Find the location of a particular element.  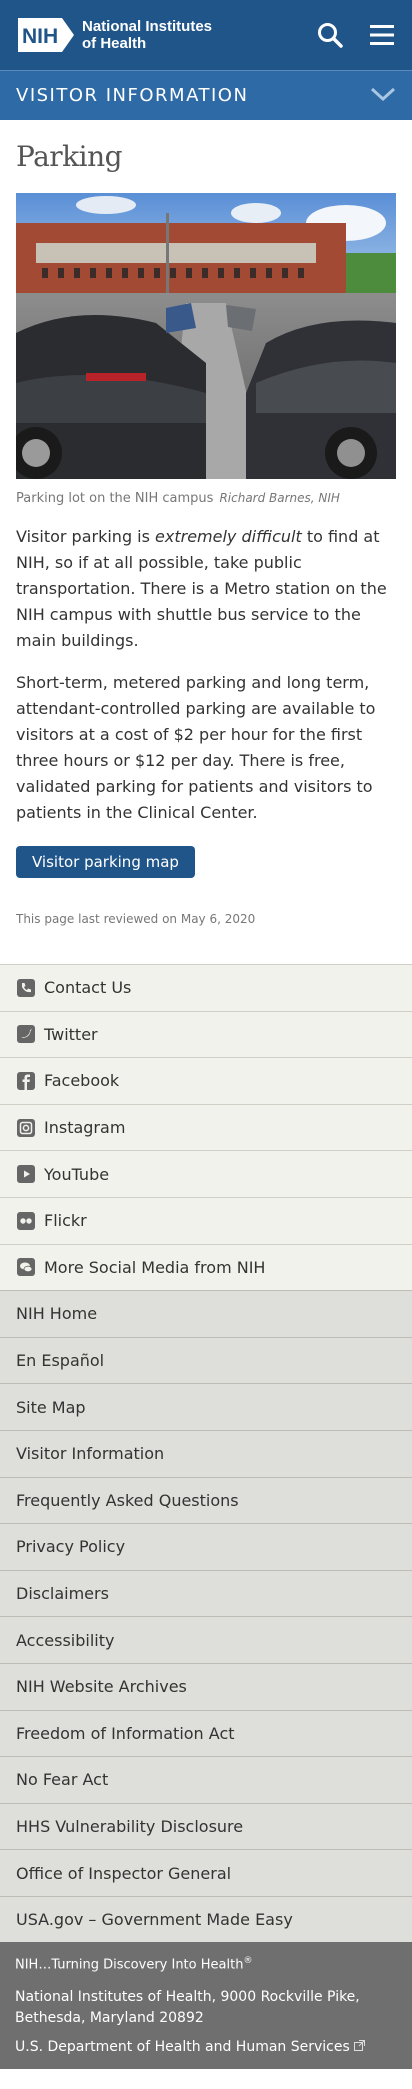

logo-wordmark: National Institutes of Health is located at coordinates (147, 35).